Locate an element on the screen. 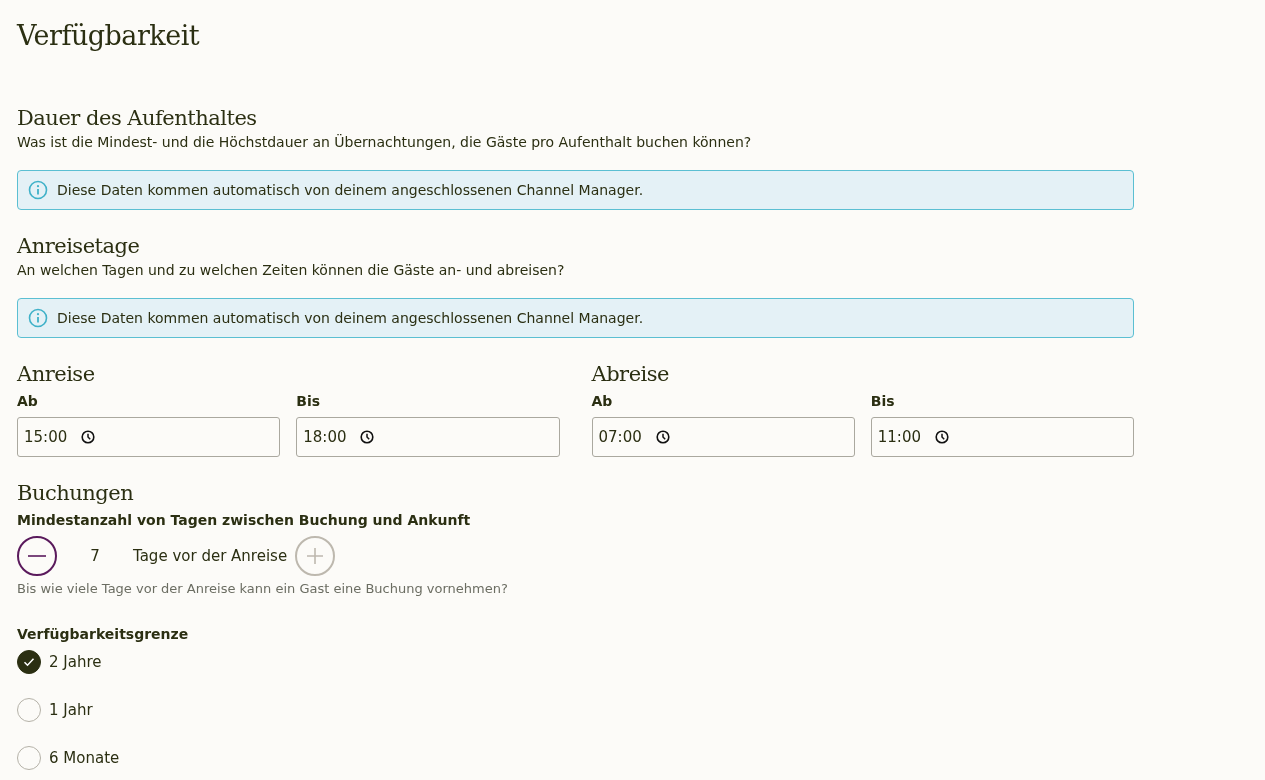 This screenshot has height=780, width=1265. section-heading: Anreisetage is located at coordinates (79, 246).